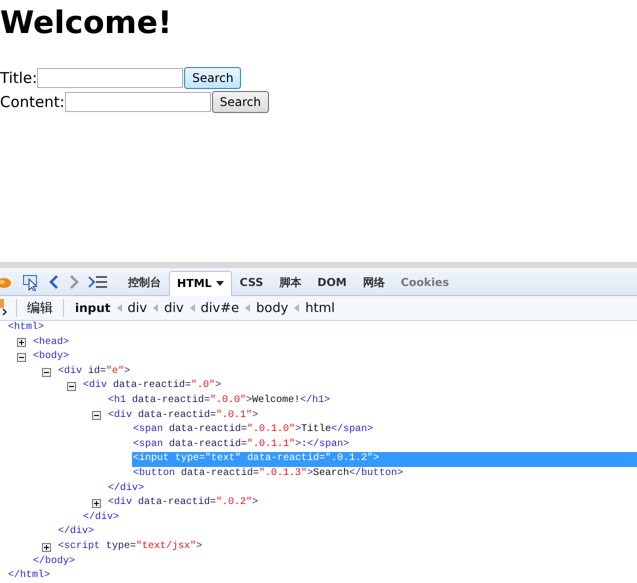 This screenshot has height=583, width=637. What do you see at coordinates (252, 283) in the screenshot?
I see `panel-tab: CSS` at bounding box center [252, 283].